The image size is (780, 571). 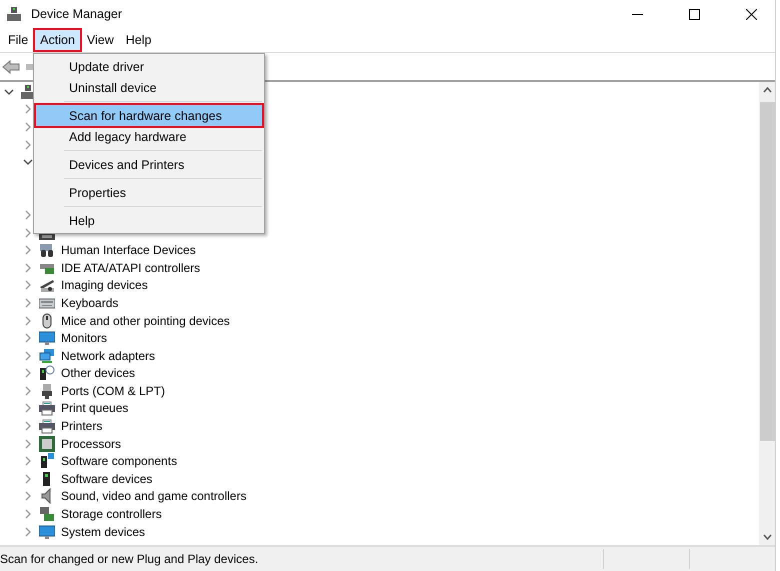 What do you see at coordinates (149, 164) in the screenshot?
I see `menu-item: Devices and Printers` at bounding box center [149, 164].